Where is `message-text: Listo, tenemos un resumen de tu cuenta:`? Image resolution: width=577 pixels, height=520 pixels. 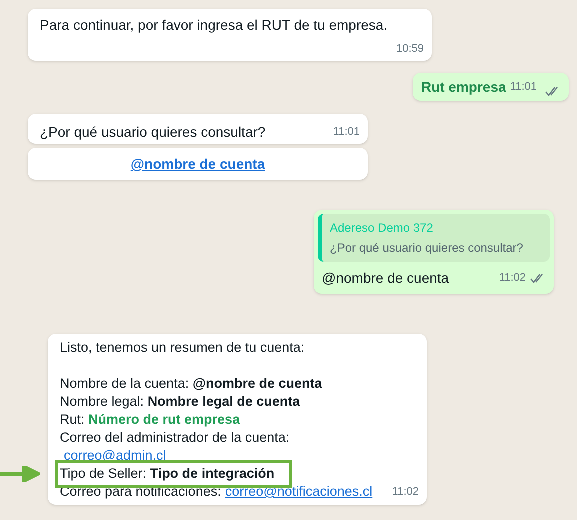 message-text: Listo, tenemos un resumen de tu cuenta: is located at coordinates (183, 348).